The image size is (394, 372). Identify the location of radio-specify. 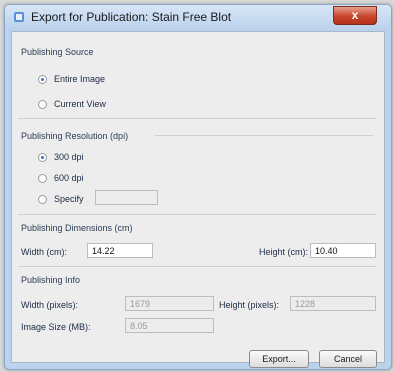
(42, 199).